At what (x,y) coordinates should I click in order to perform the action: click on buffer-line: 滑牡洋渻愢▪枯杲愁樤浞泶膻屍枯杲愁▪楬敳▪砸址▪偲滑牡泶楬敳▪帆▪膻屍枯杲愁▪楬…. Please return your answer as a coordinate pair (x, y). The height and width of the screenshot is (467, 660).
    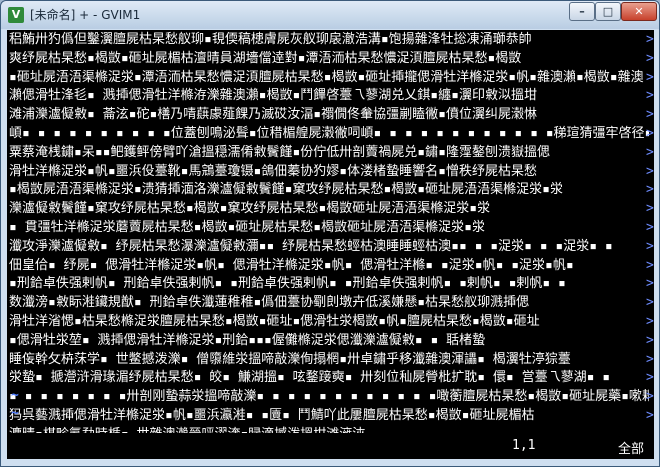
    Looking at the image, I should click on (274, 321).